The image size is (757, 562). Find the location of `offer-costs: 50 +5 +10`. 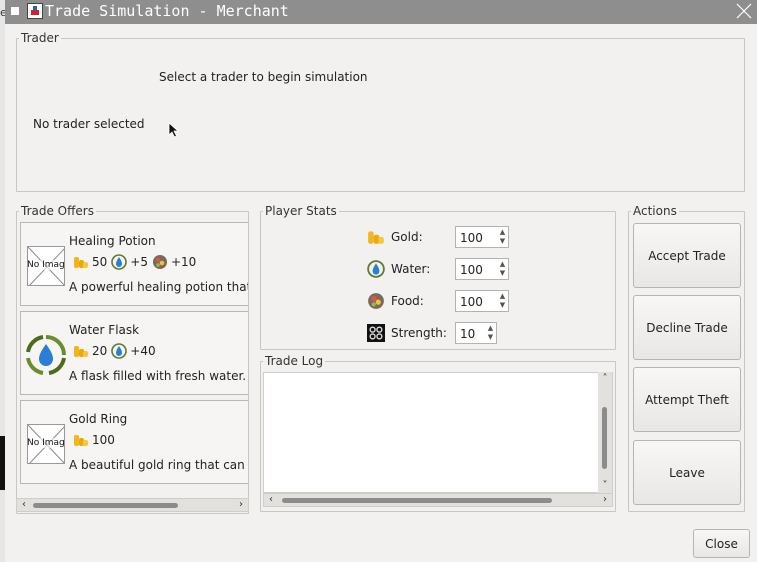

offer-costs: 50 +5 +10 is located at coordinates (136, 262).